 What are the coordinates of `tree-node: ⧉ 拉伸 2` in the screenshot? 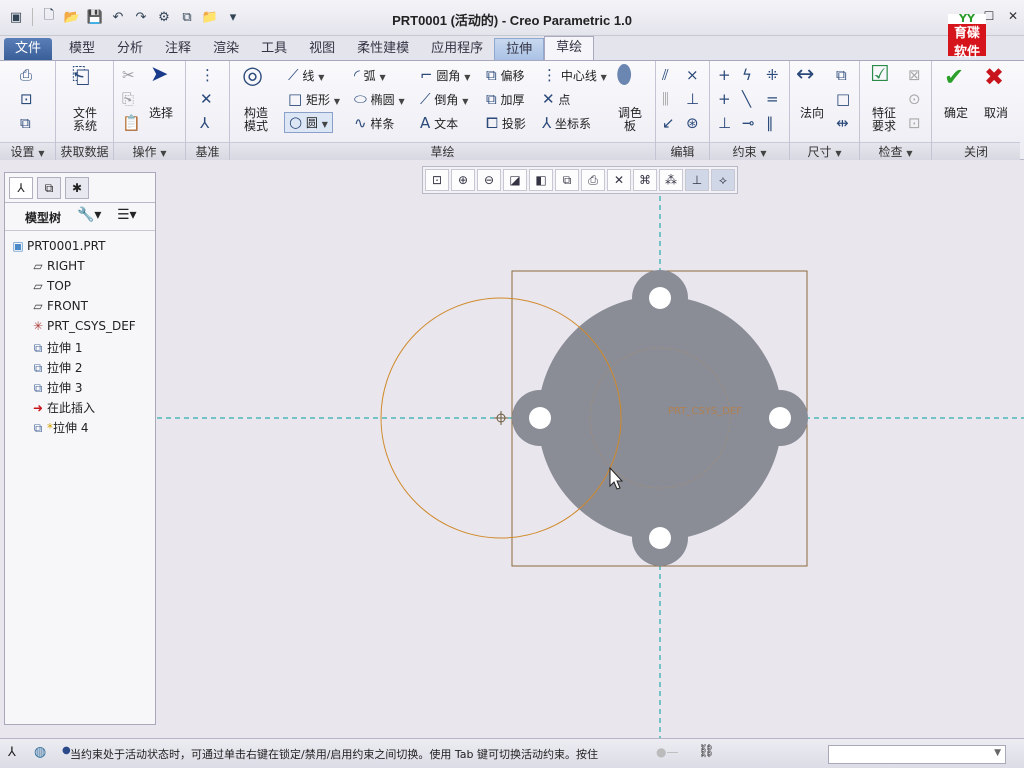 It's located at (56, 369).